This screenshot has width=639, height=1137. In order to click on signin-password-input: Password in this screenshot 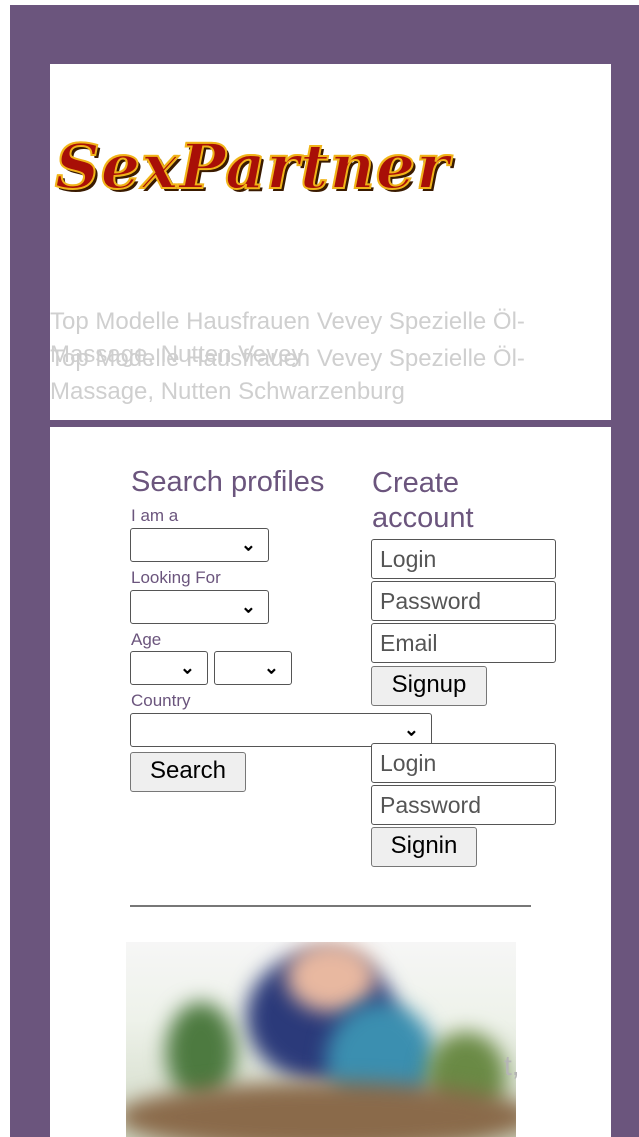, I will do `click(463, 805)`.